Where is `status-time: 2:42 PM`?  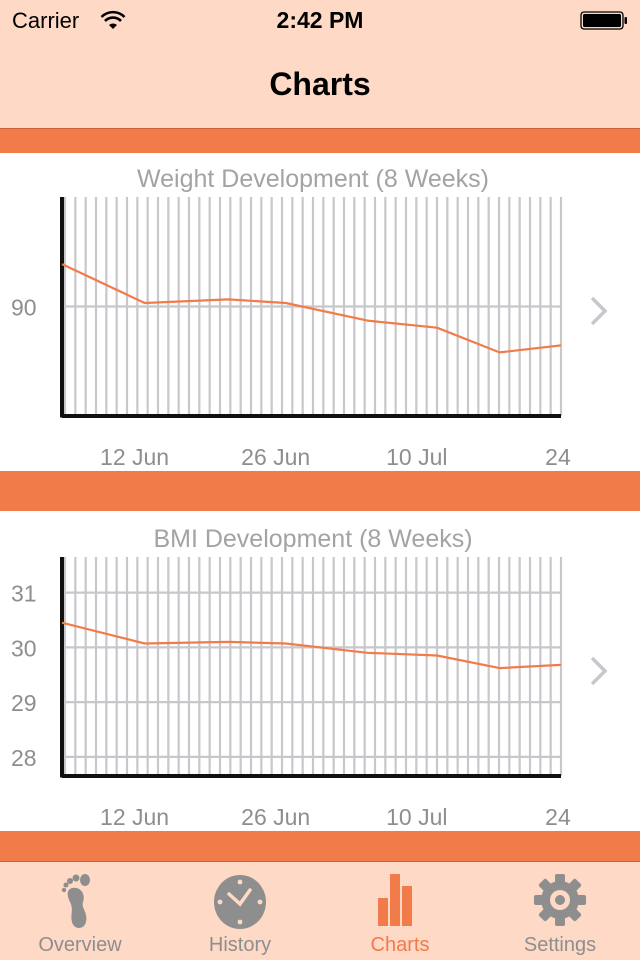 status-time: 2:42 PM is located at coordinates (320, 20).